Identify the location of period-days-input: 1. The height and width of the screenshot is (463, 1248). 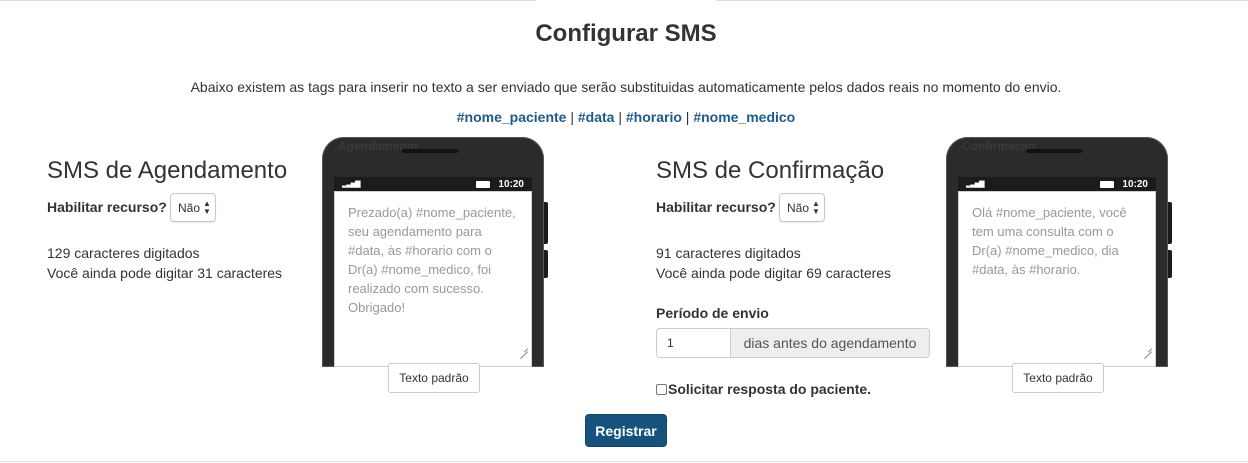
(693, 343).